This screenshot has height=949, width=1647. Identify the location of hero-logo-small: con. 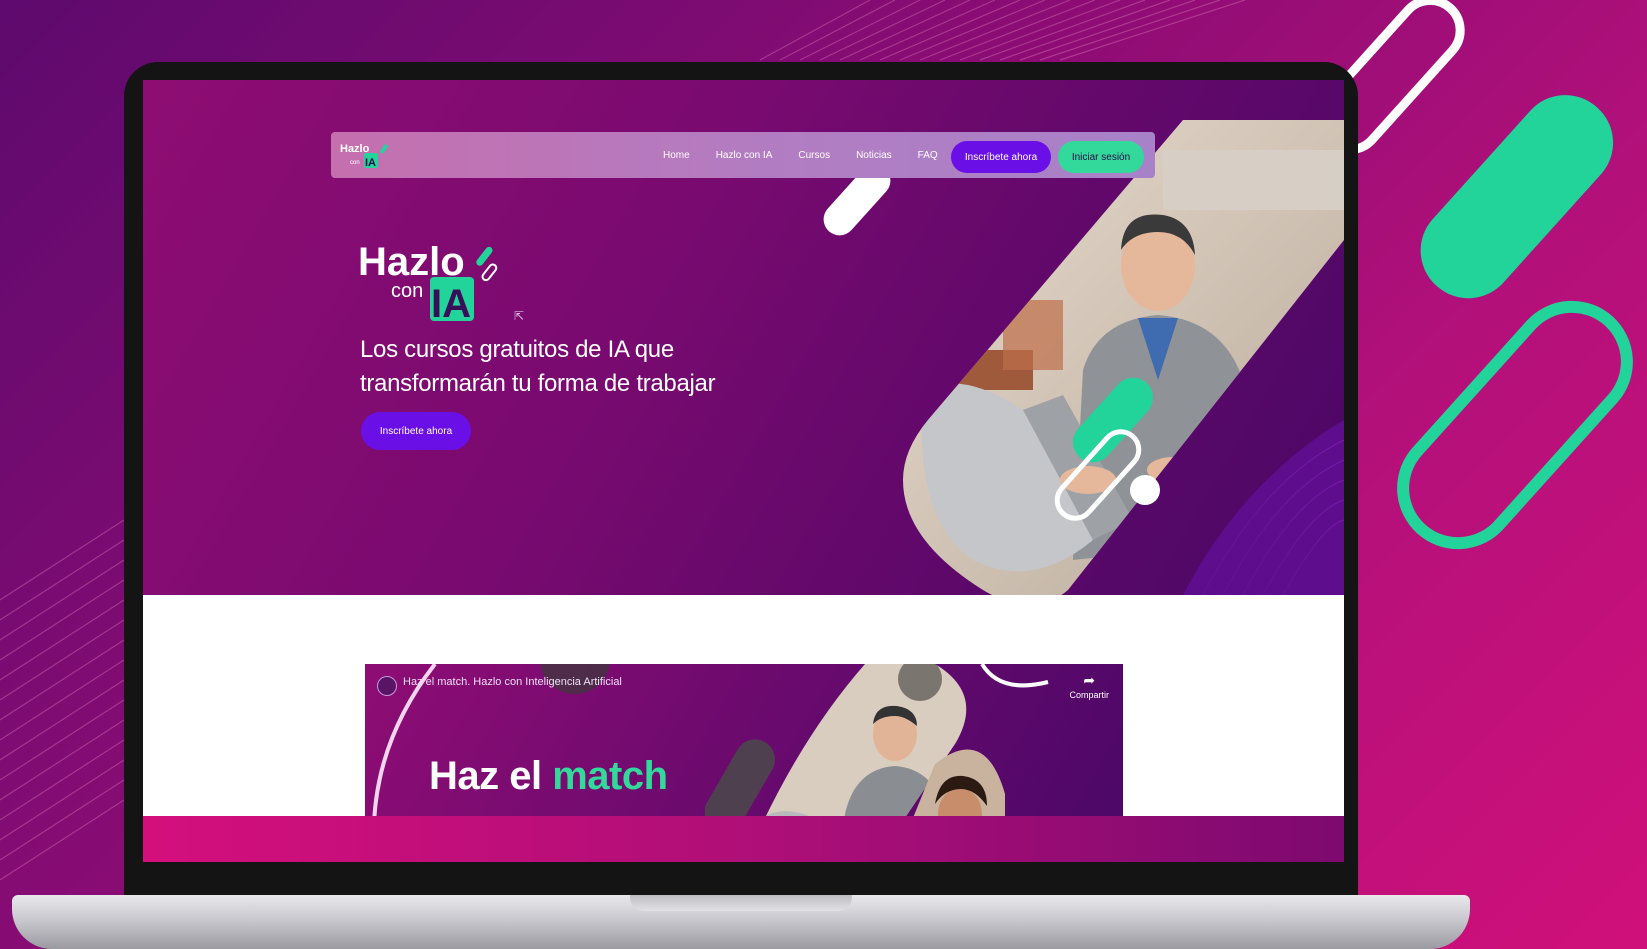
(407, 291).